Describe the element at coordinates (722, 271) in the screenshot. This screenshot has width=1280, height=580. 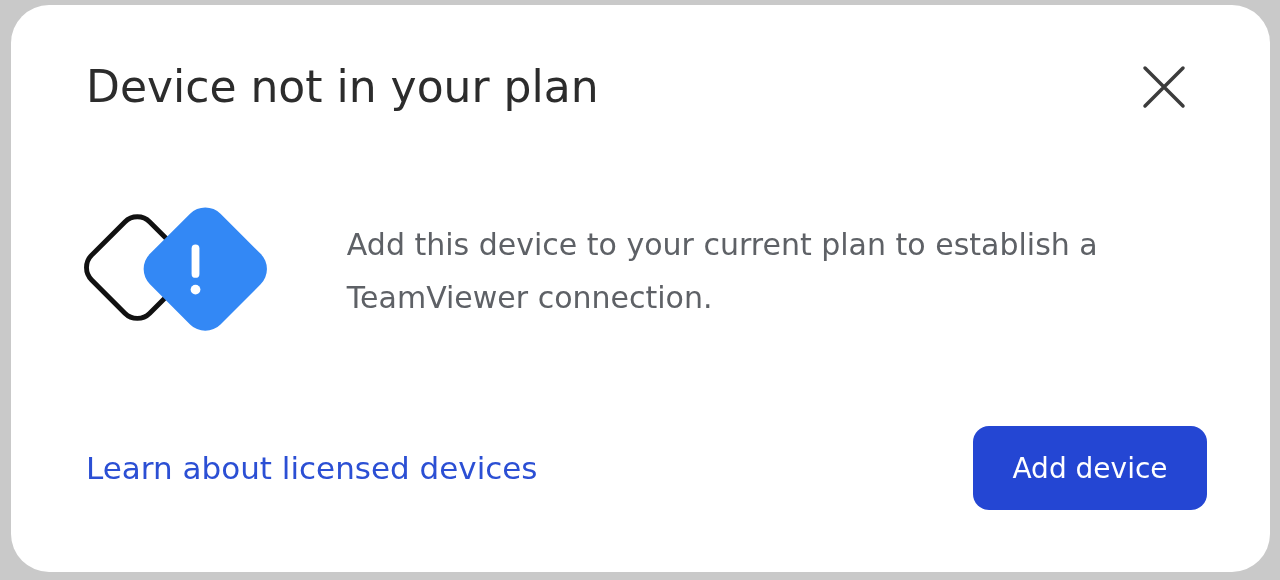
I see `message-text: Add this device to your current plan to establish a TeamViewer connection.` at that location.